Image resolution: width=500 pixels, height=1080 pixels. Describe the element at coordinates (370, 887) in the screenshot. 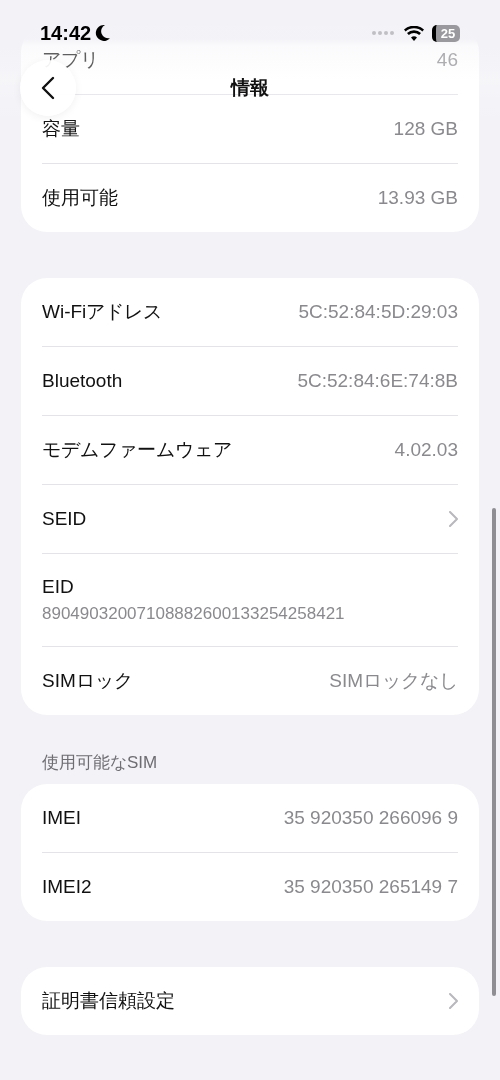

I see `row-value: 35 920350 265149 7` at that location.